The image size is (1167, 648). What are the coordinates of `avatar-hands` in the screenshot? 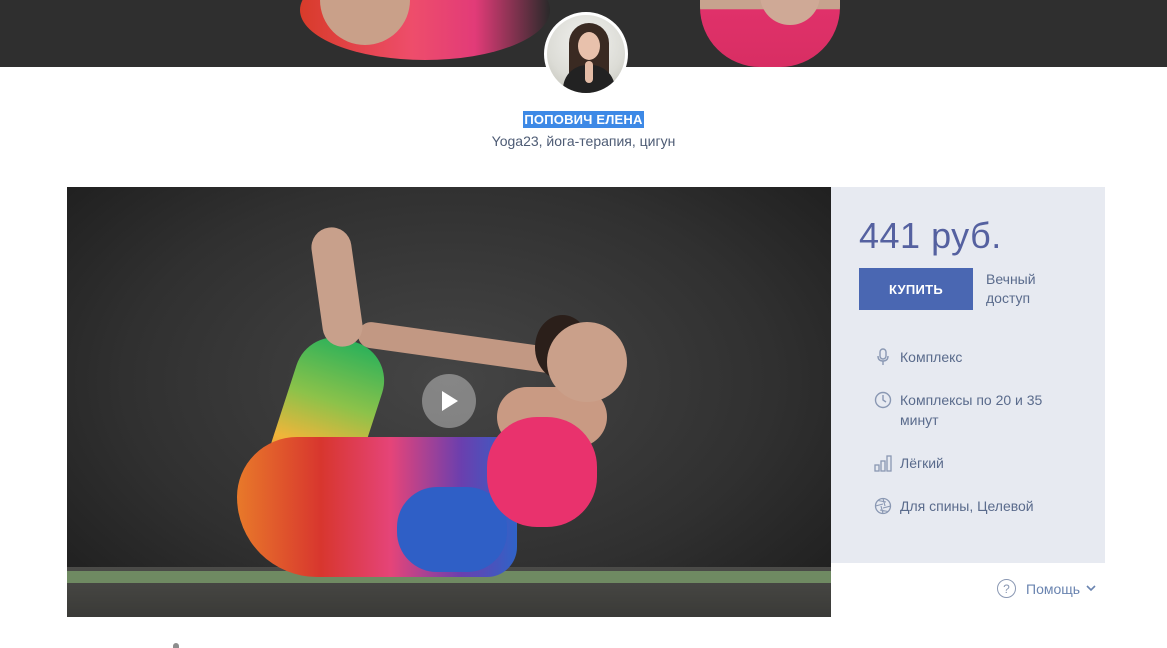 It's located at (589, 72).